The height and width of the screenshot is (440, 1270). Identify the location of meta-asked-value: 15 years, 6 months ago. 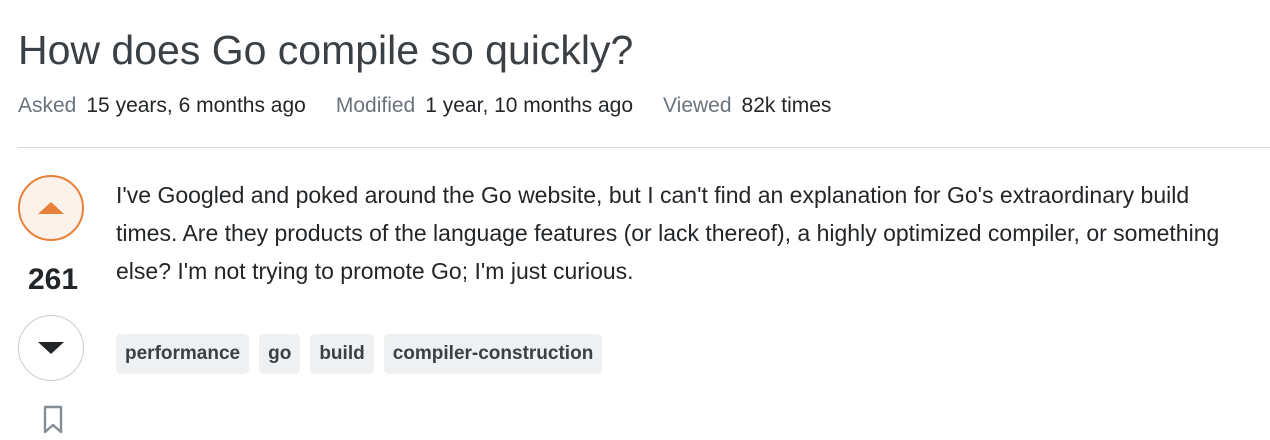
(195, 106).